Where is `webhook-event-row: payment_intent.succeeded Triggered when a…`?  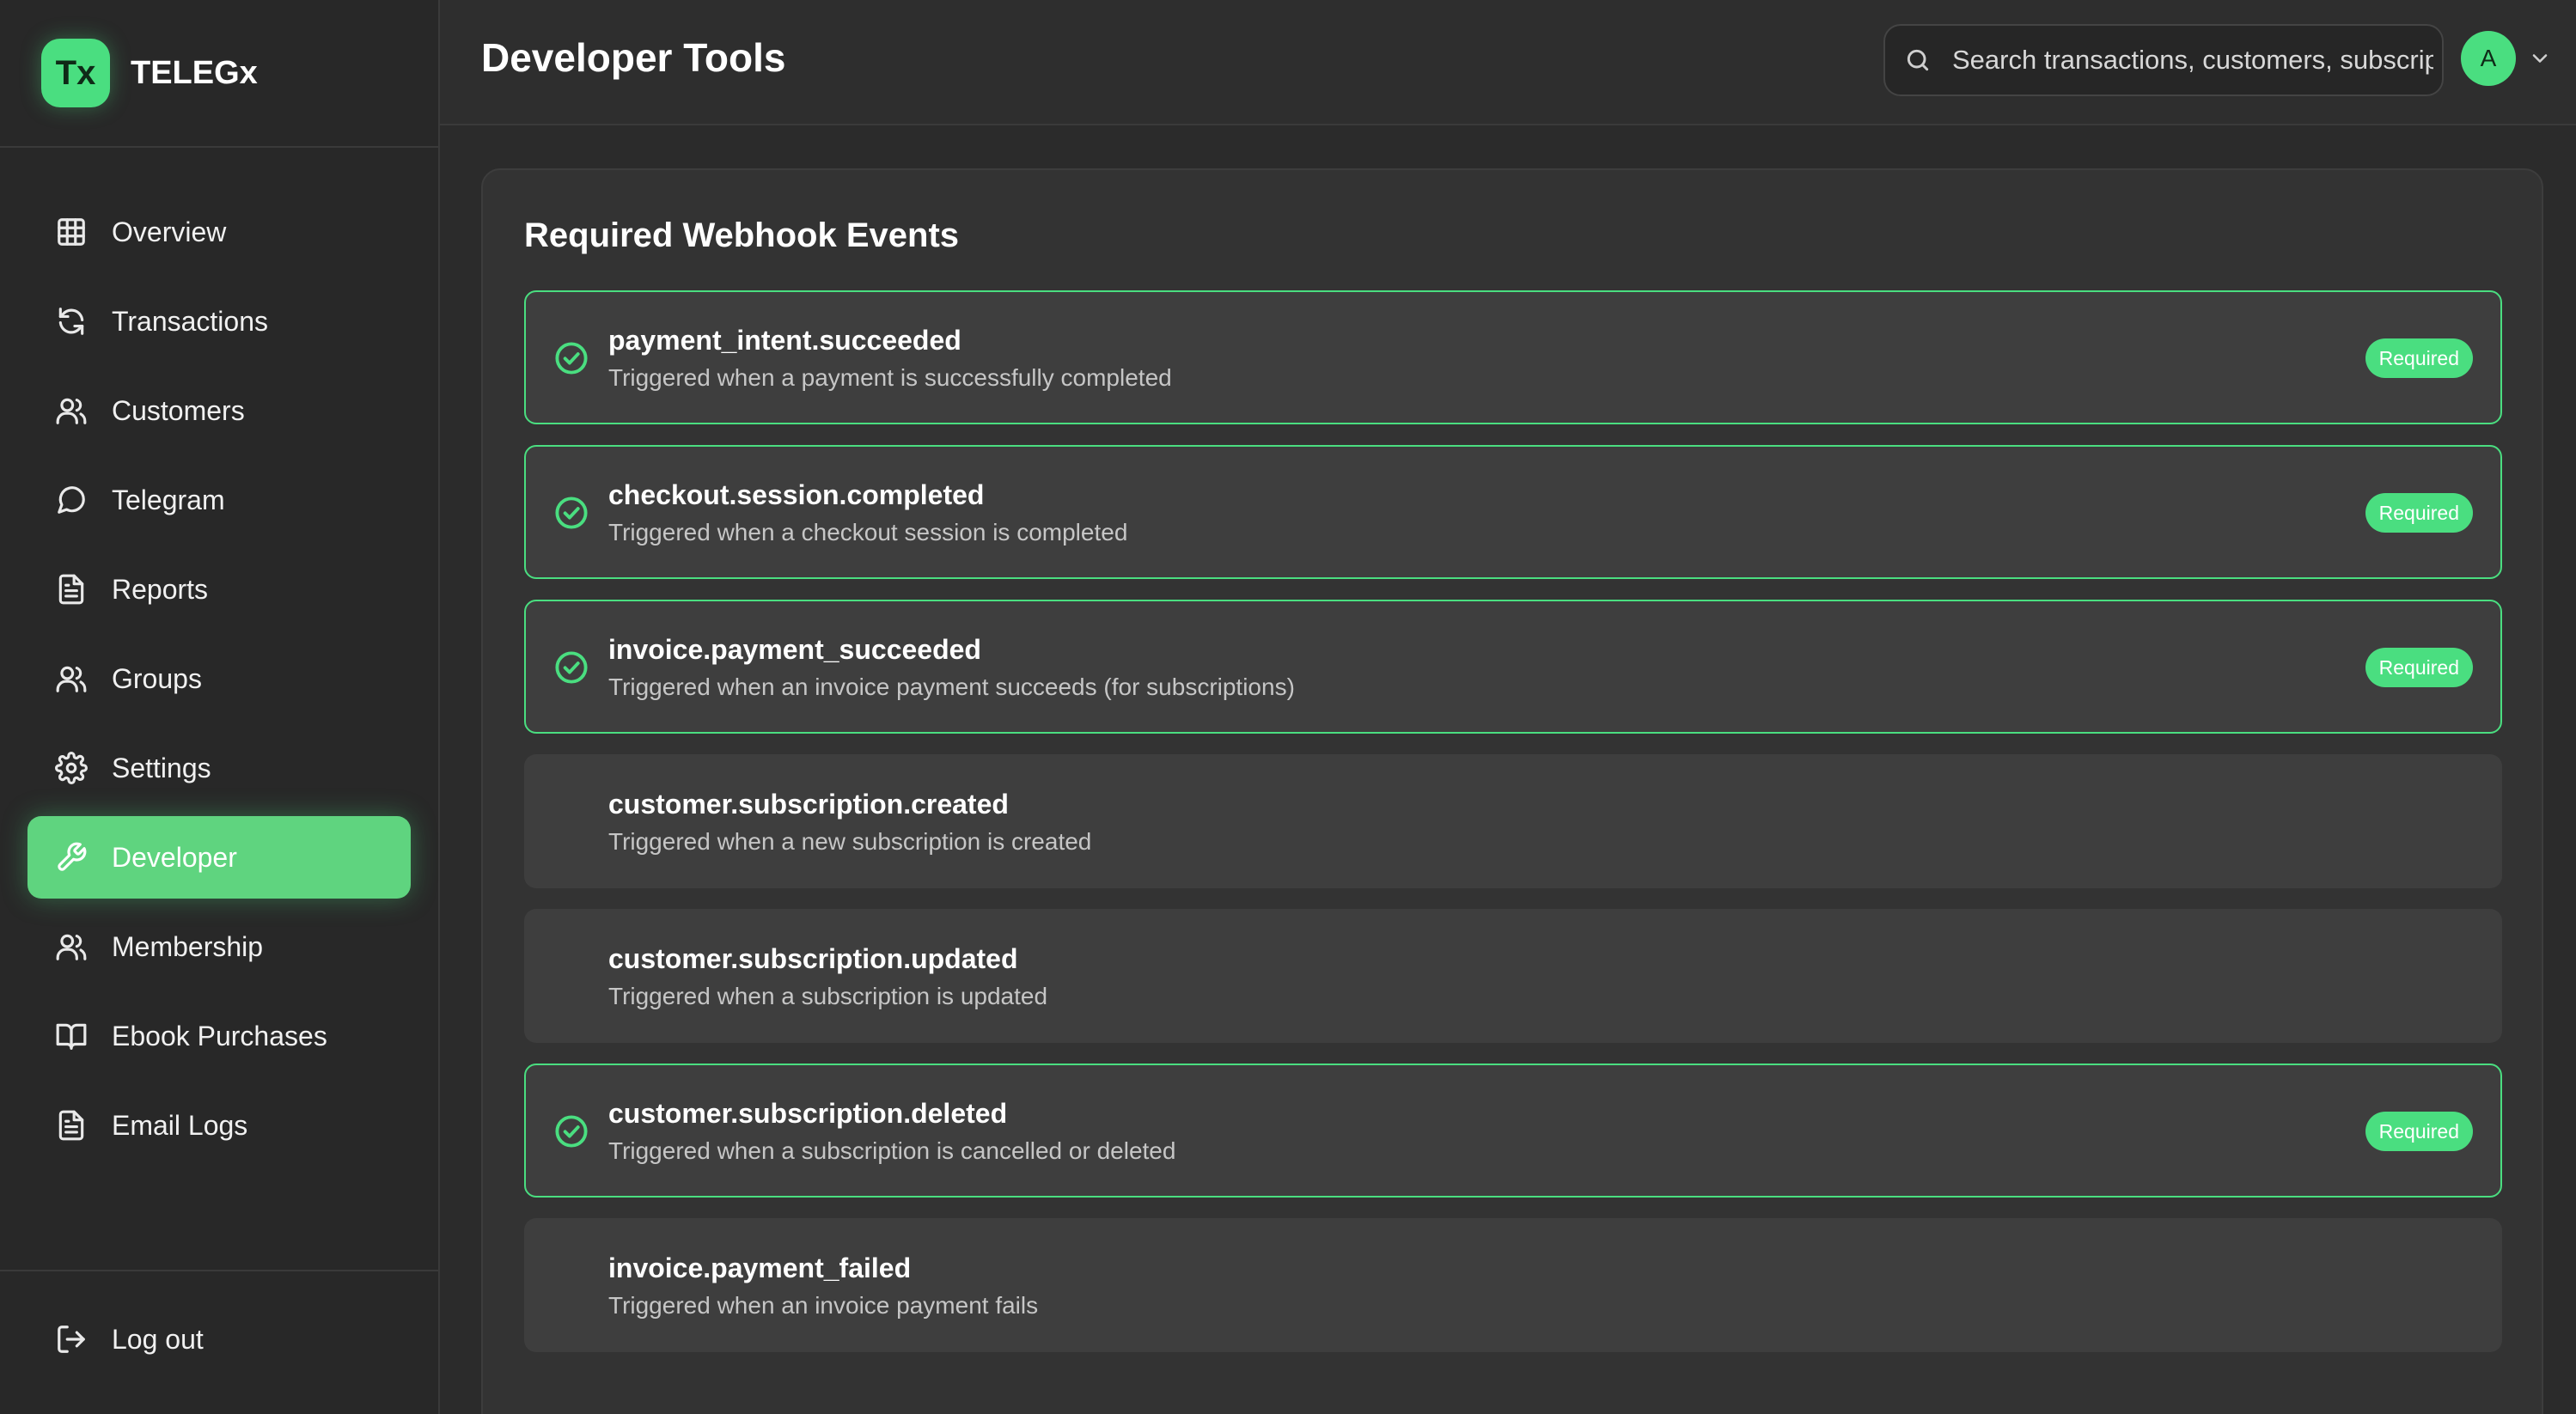 webhook-event-row: payment_intent.succeeded Triggered when a… is located at coordinates (1513, 357).